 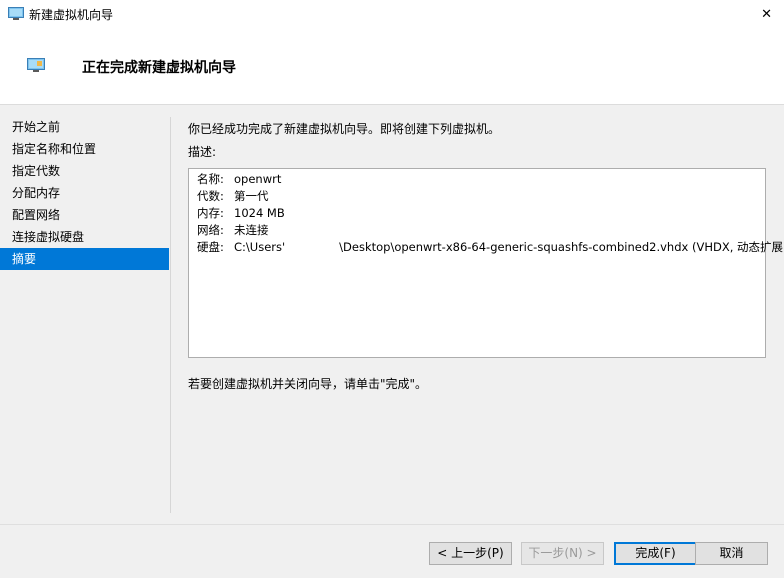 I want to click on page-title: 正在完成新建虚拟机向导, so click(x=159, y=68).